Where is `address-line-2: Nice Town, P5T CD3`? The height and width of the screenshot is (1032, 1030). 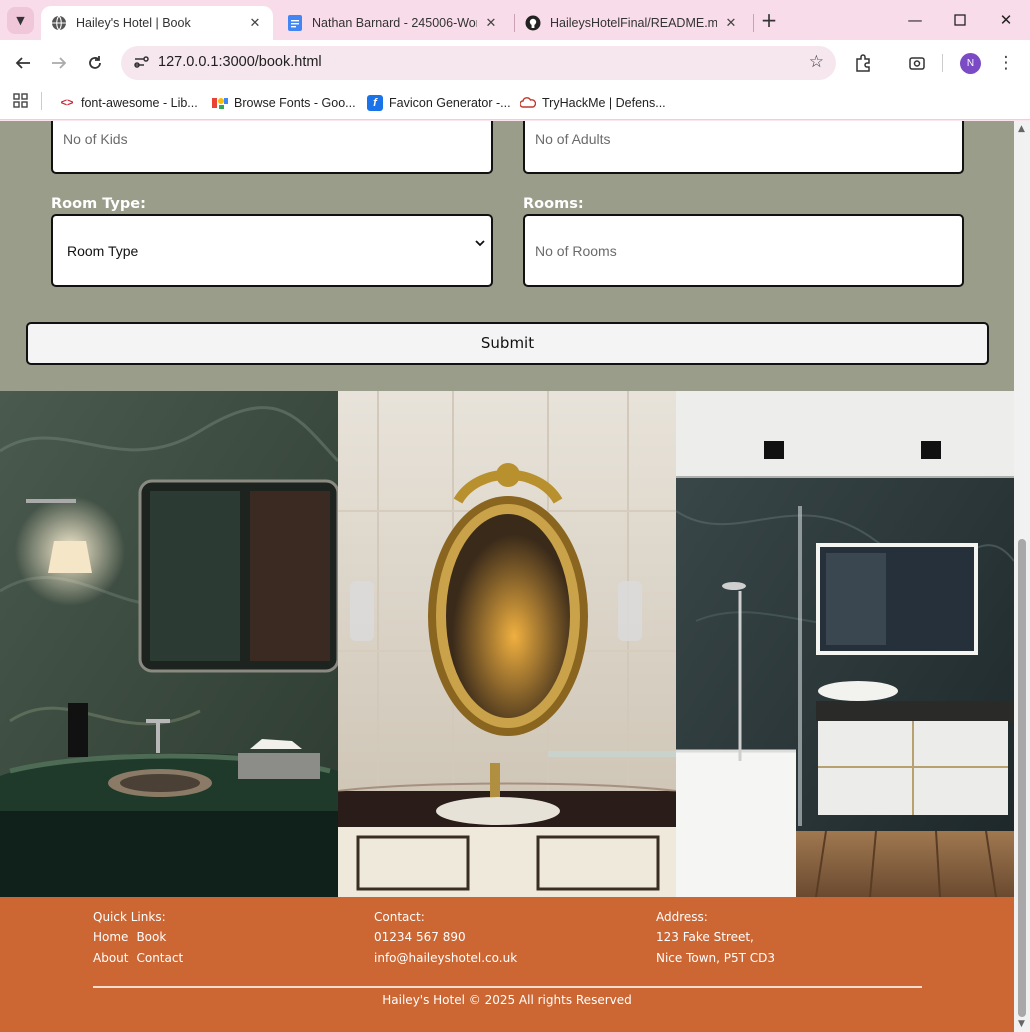
address-line-2: Nice Town, P5T CD3 is located at coordinates (716, 958).